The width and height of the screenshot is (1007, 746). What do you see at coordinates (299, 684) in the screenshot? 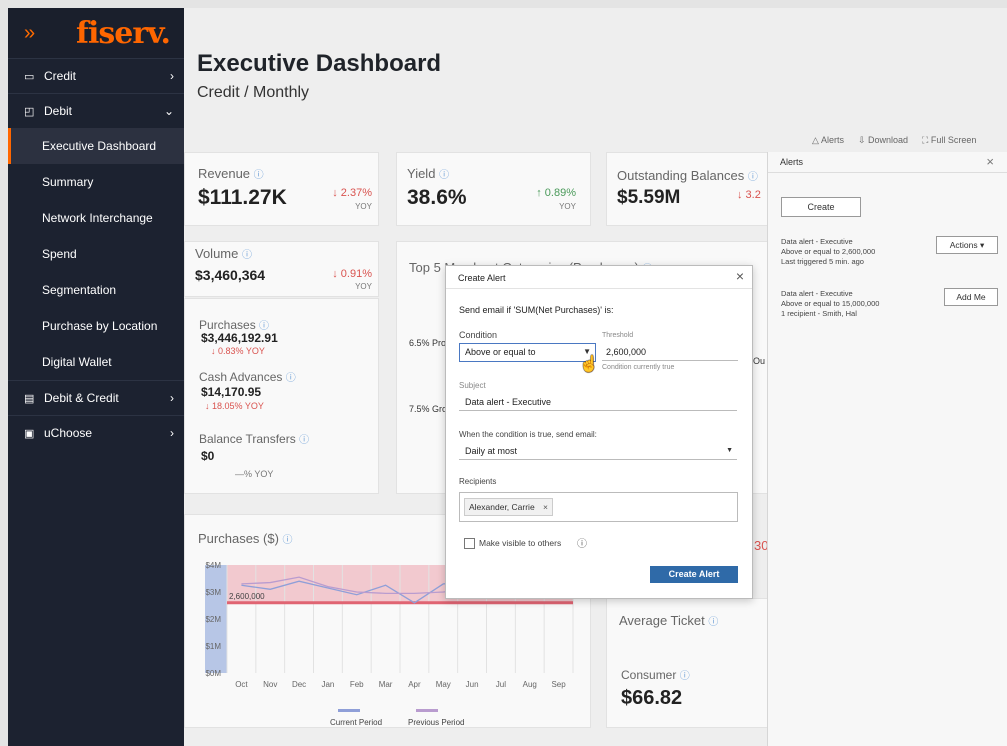
I see `x-tick-label: Dec` at bounding box center [299, 684].